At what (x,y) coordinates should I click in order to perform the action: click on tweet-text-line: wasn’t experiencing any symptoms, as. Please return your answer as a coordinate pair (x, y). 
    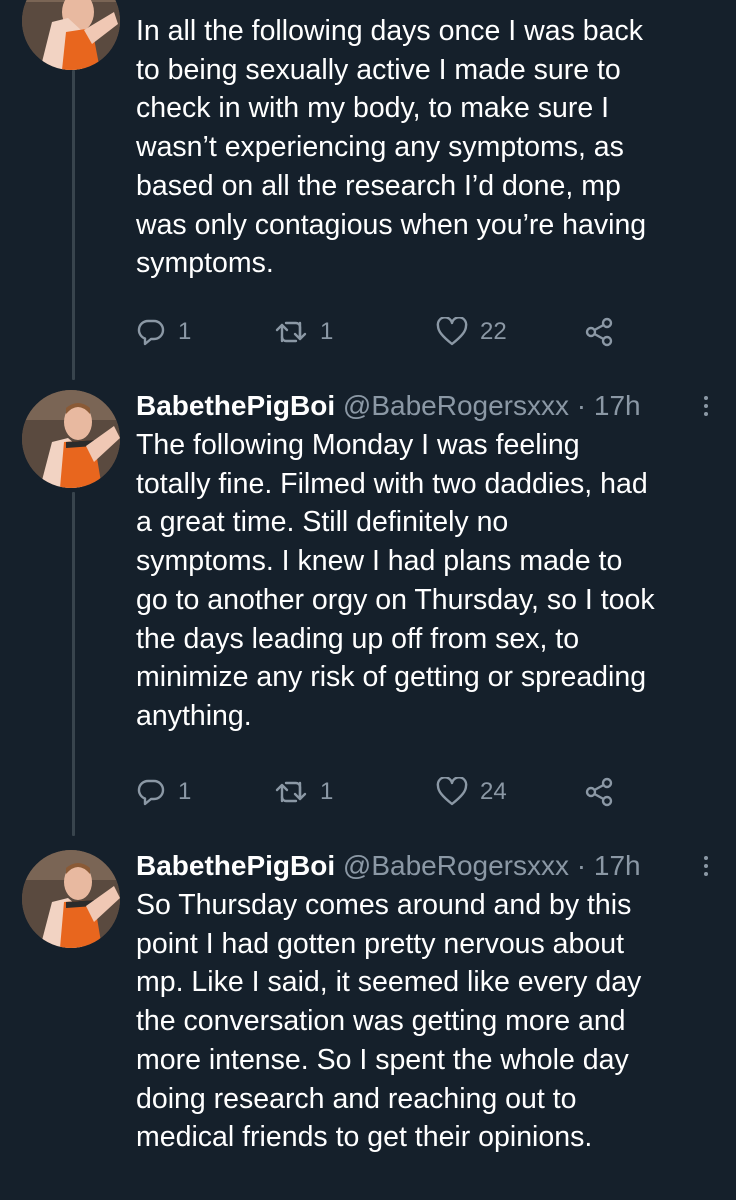
    Looking at the image, I should click on (380, 147).